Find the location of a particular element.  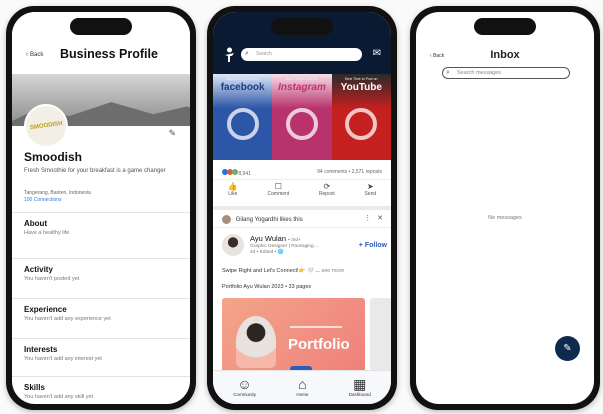

section-heading: Interests is located at coordinates (41, 349).